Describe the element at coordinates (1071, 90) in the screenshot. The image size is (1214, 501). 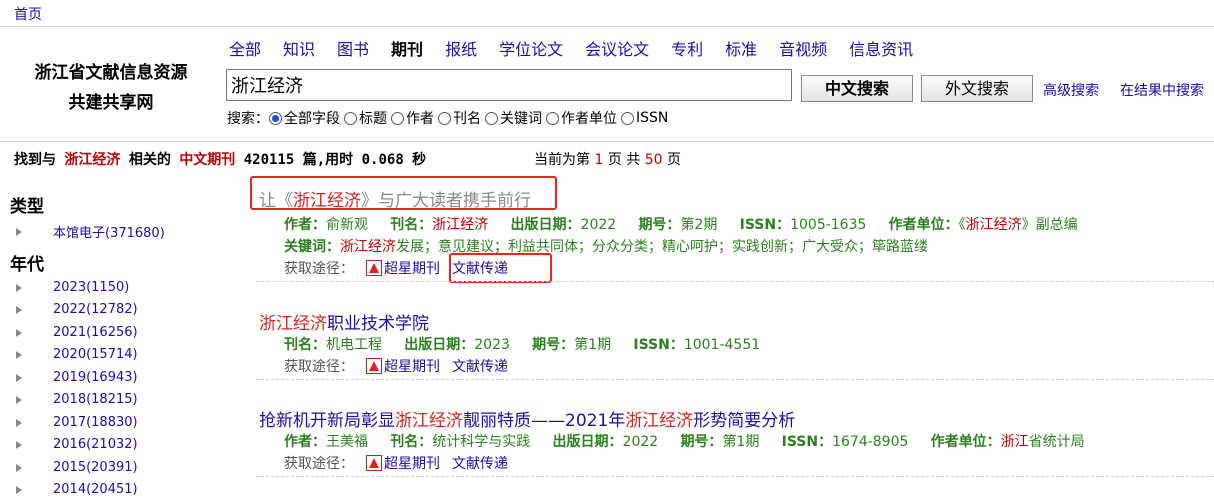
I see `advanced-search-link: 高级搜索` at that location.